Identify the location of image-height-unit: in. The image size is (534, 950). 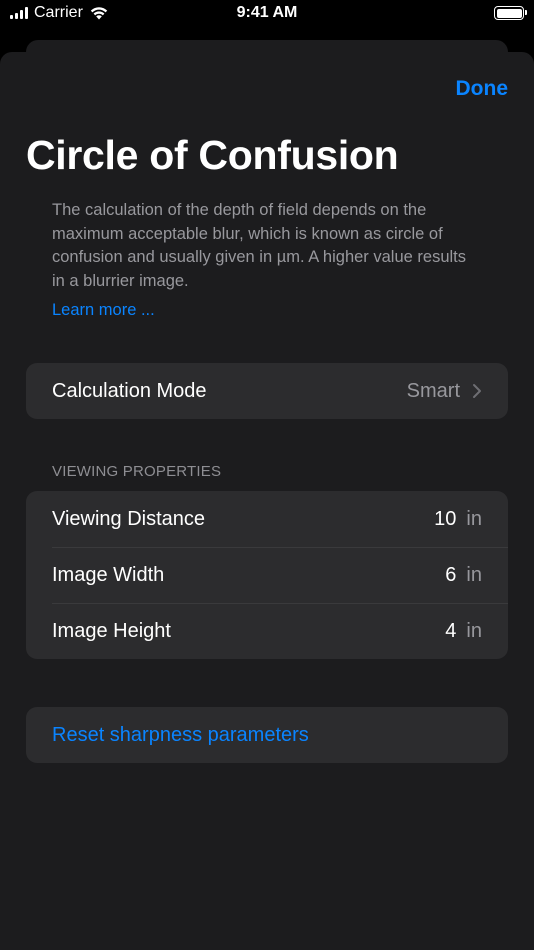
(474, 630).